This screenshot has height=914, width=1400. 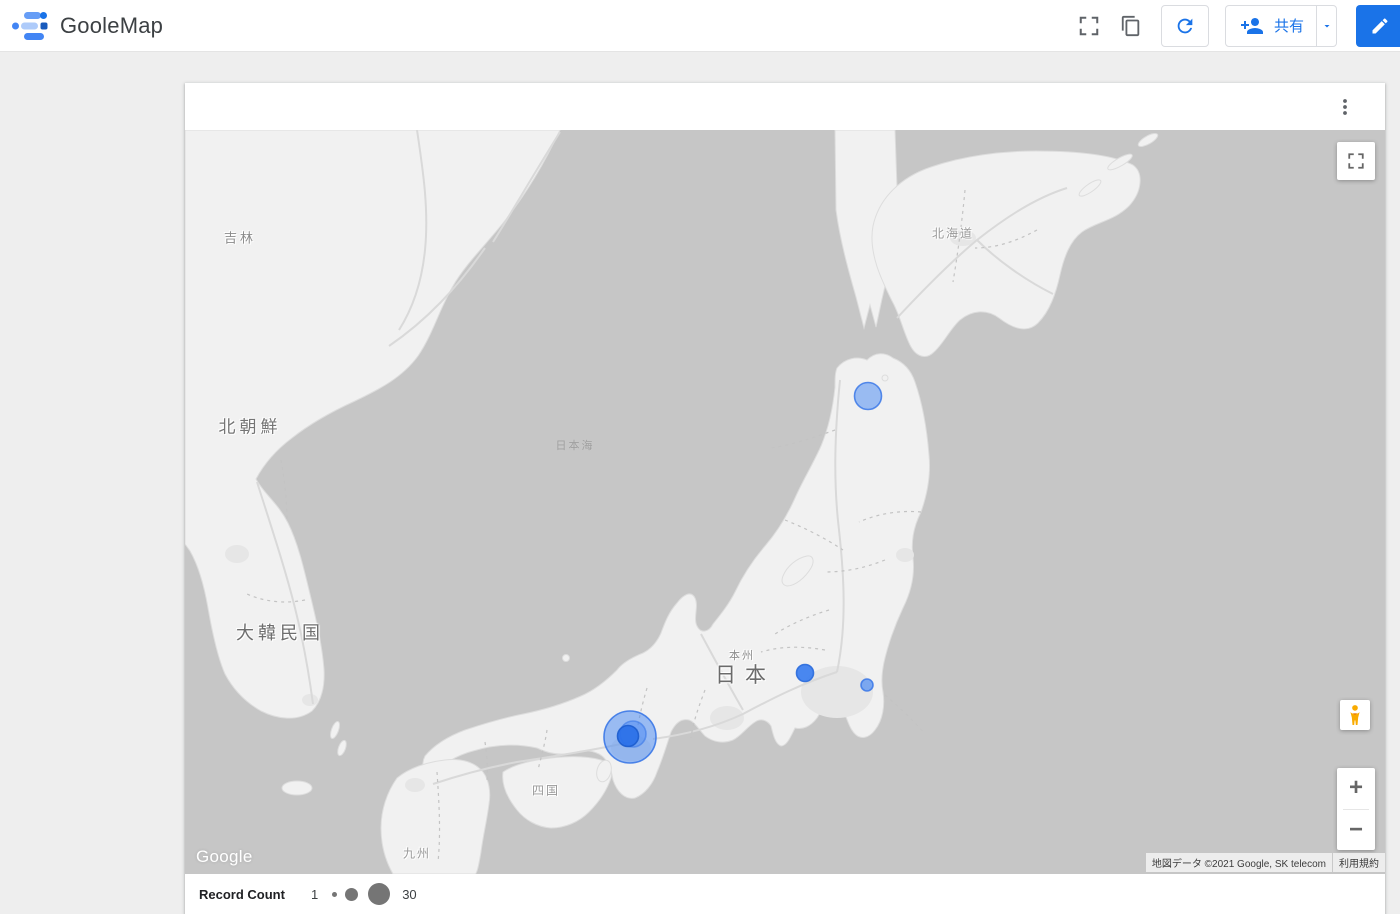 What do you see at coordinates (1271, 26) in the screenshot?
I see `share-button: 共有` at bounding box center [1271, 26].